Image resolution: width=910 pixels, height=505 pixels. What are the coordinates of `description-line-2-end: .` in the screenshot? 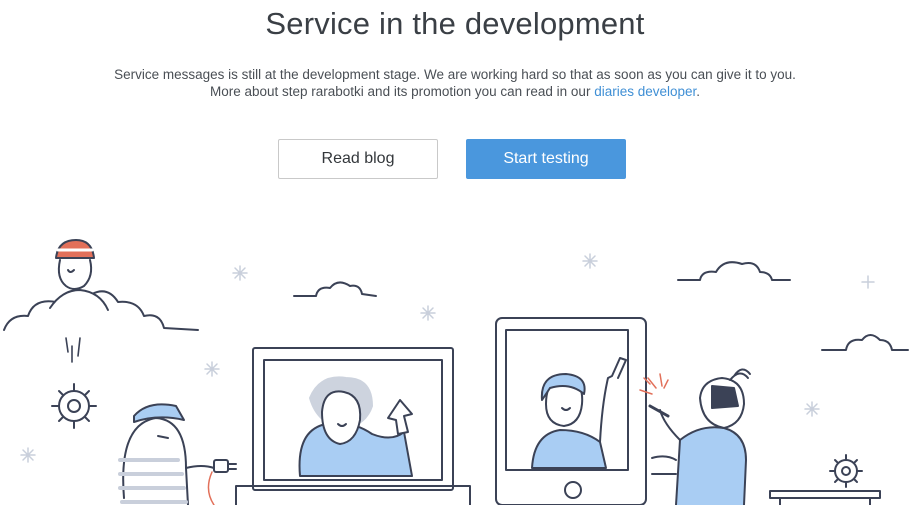 It's located at (698, 91).